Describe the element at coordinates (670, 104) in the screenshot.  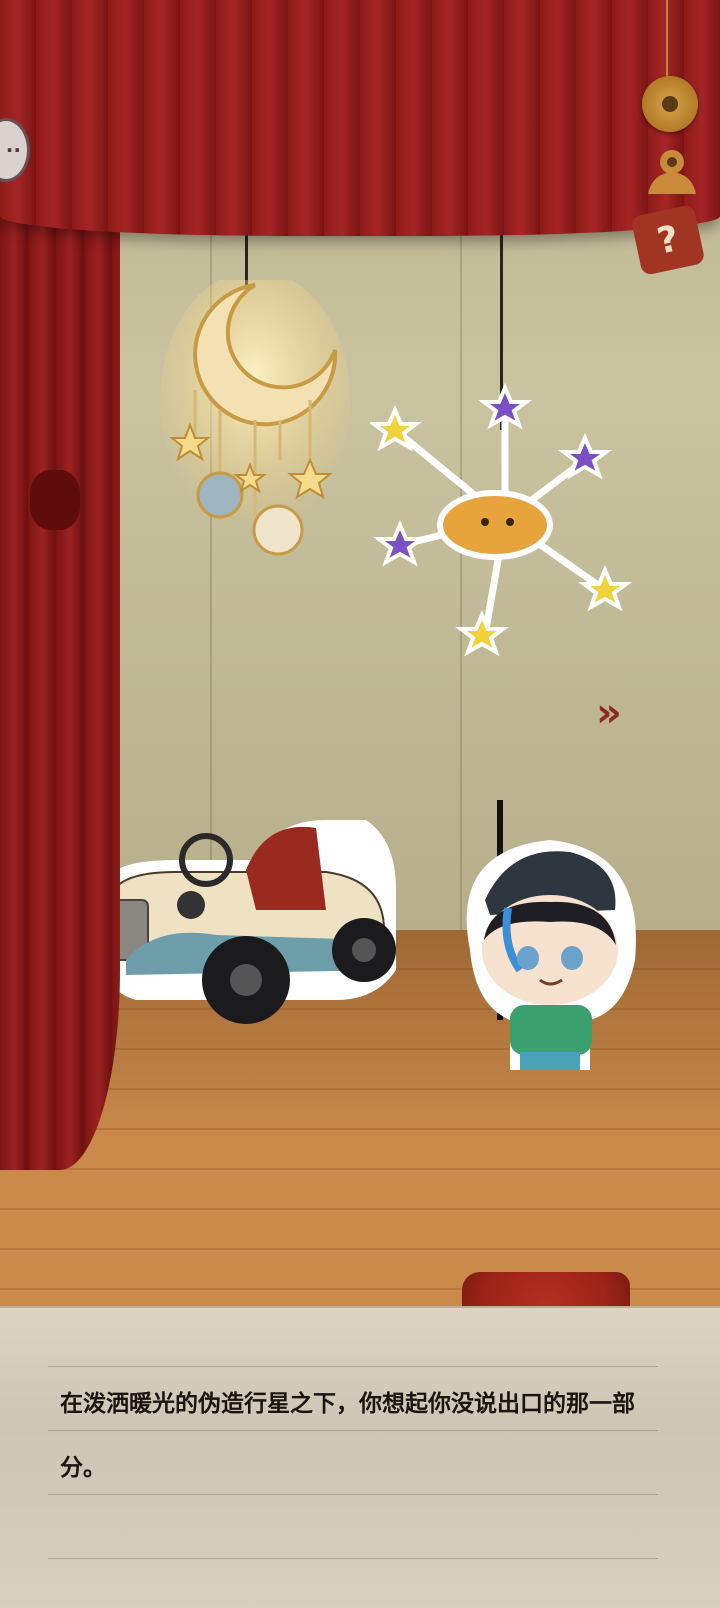
I see `coin-icon` at that location.